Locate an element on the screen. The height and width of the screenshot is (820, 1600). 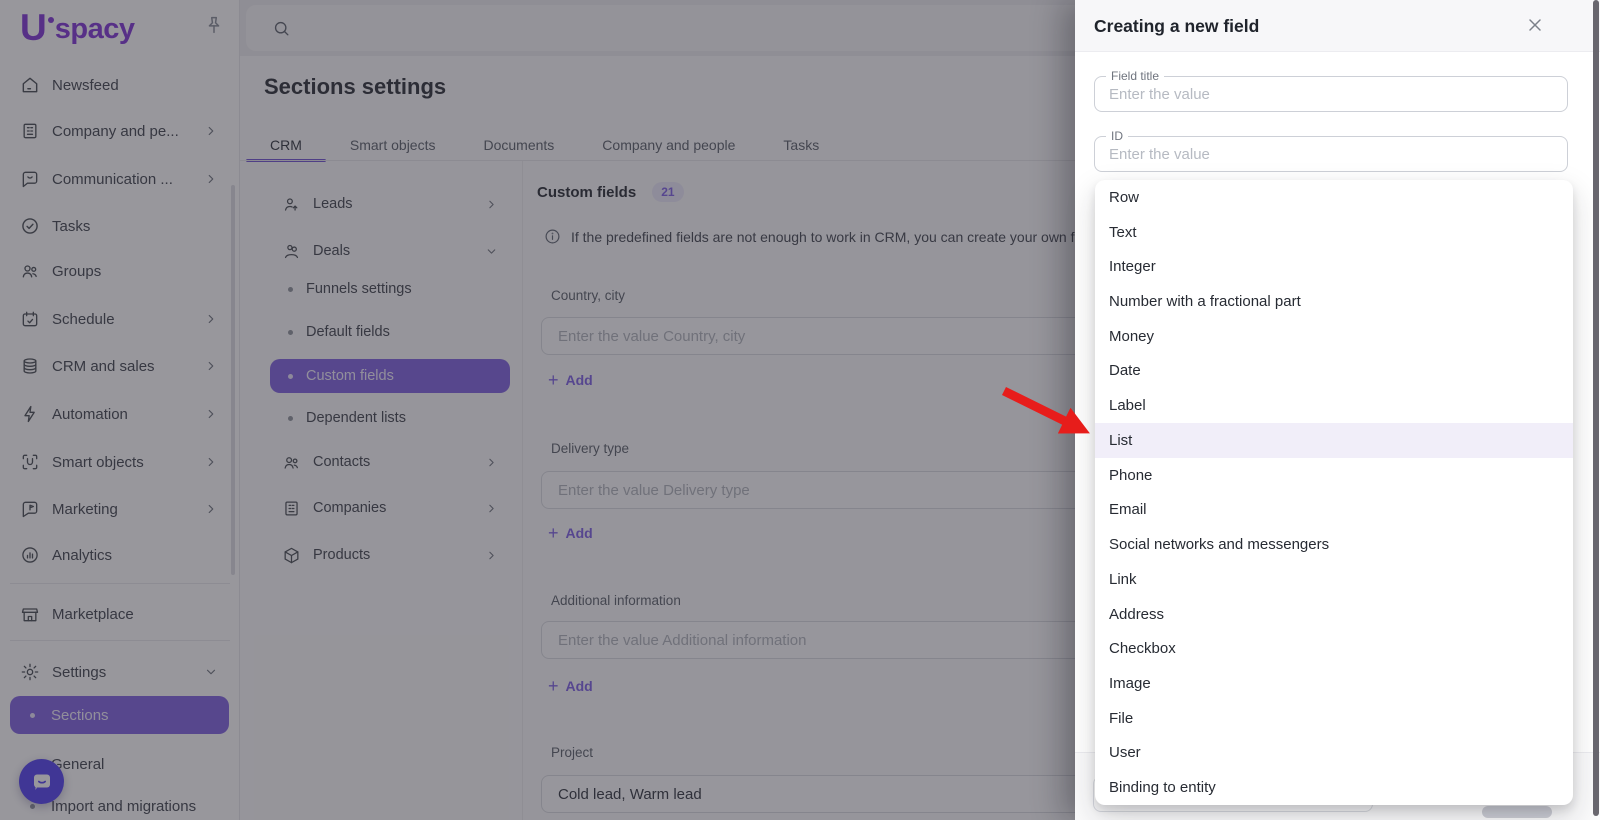
field-id-group: ID is located at coordinates (1331, 150).